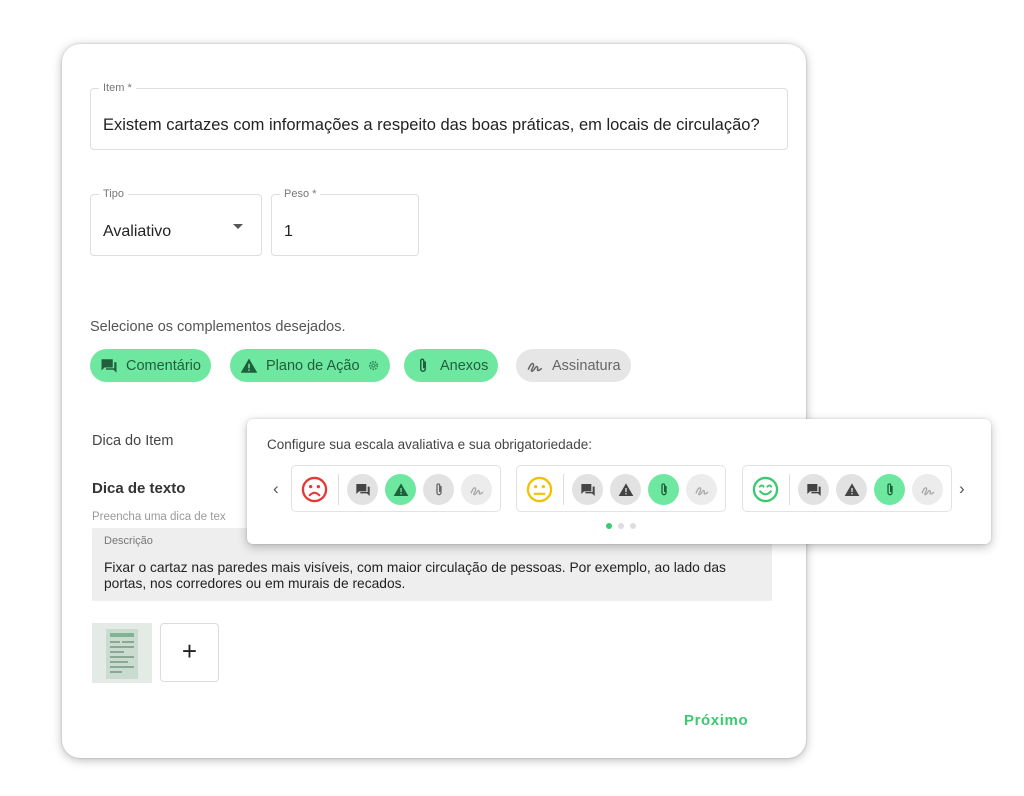 The width and height of the screenshot is (1024, 796). I want to click on dica-hint: Preencha uma dica de tex, so click(159, 517).